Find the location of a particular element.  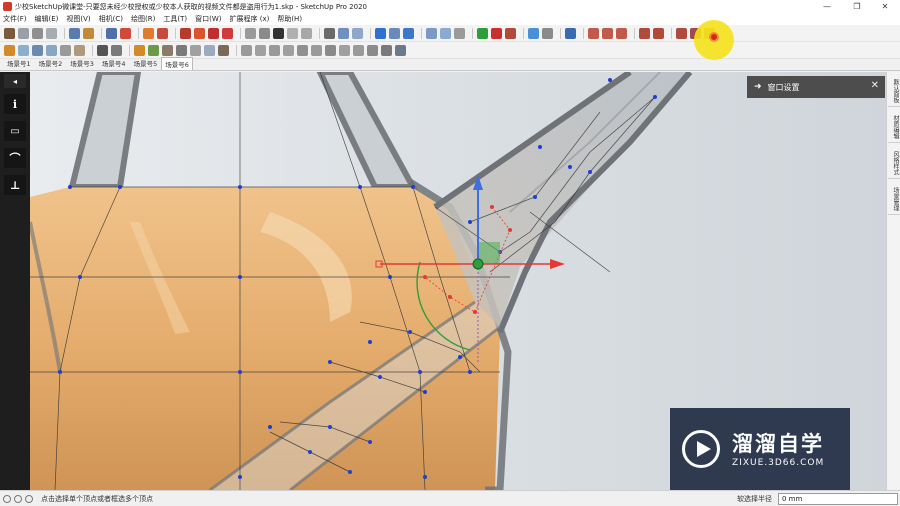

menu-camera: 相机(C) is located at coordinates (111, 19).